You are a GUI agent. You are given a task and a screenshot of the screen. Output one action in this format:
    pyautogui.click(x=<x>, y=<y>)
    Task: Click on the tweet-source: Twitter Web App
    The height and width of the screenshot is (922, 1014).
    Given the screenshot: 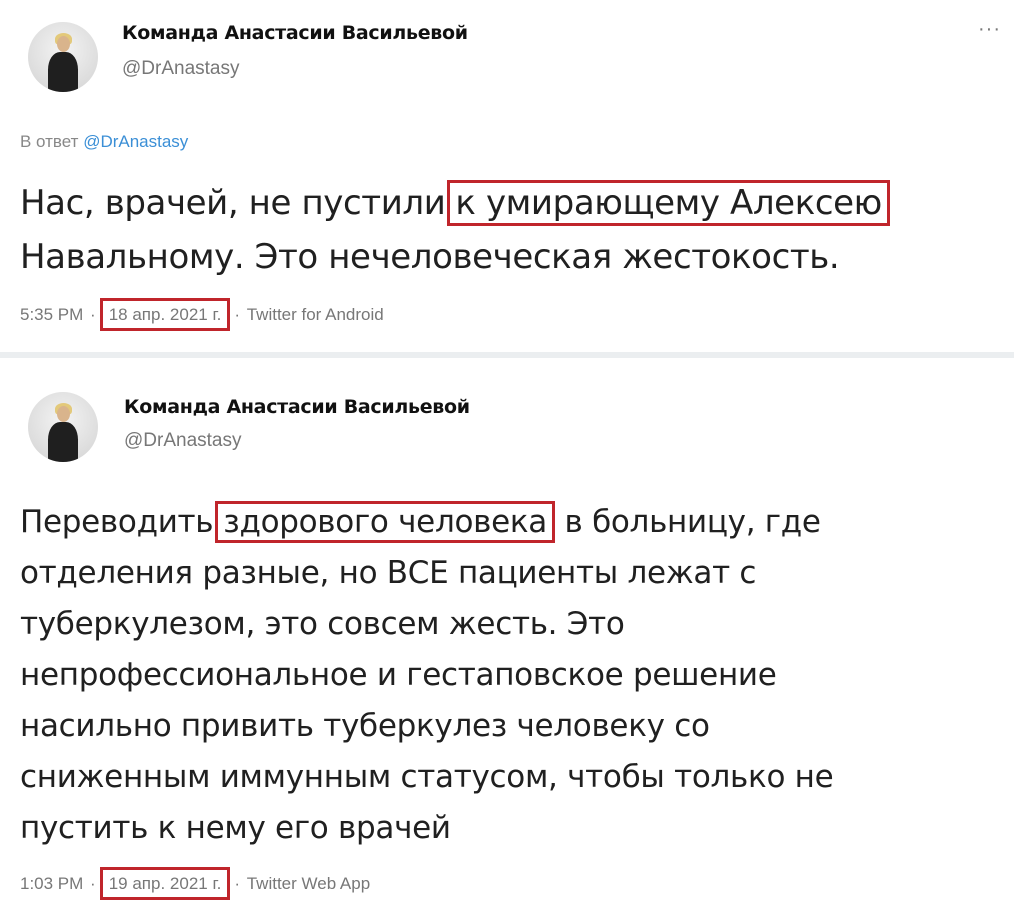 What is the action you would take?
    pyautogui.click(x=308, y=883)
    